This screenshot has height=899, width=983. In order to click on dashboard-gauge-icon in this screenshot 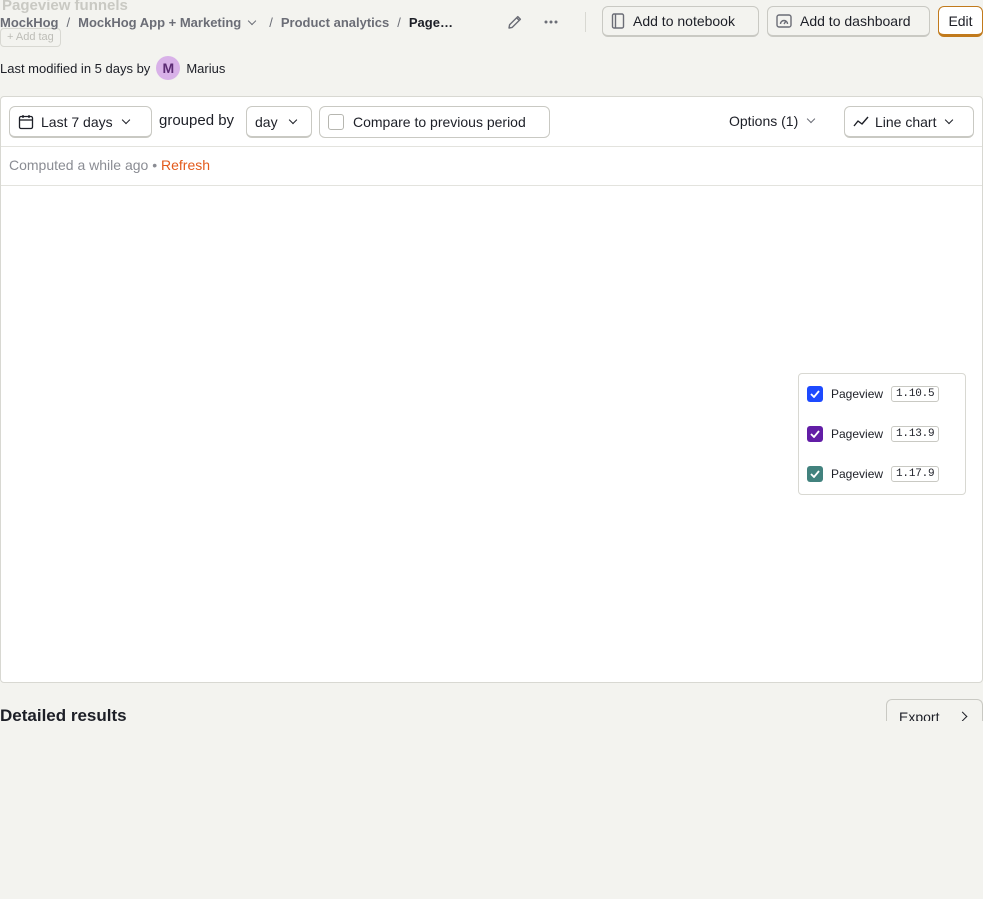, I will do `click(784, 21)`.